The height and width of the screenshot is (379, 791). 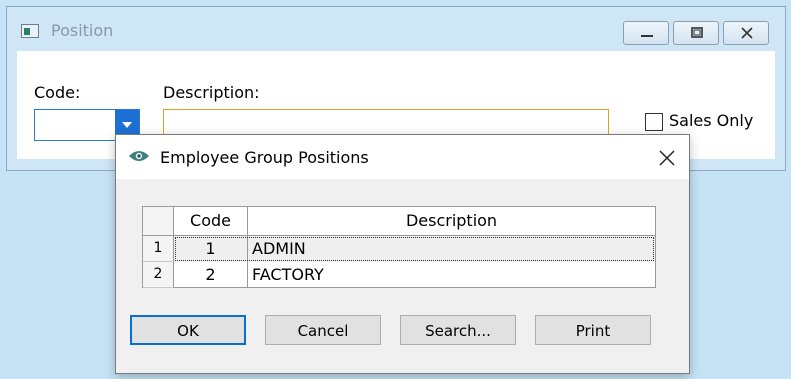 What do you see at coordinates (158, 249) in the screenshot?
I see `row-number: 1` at bounding box center [158, 249].